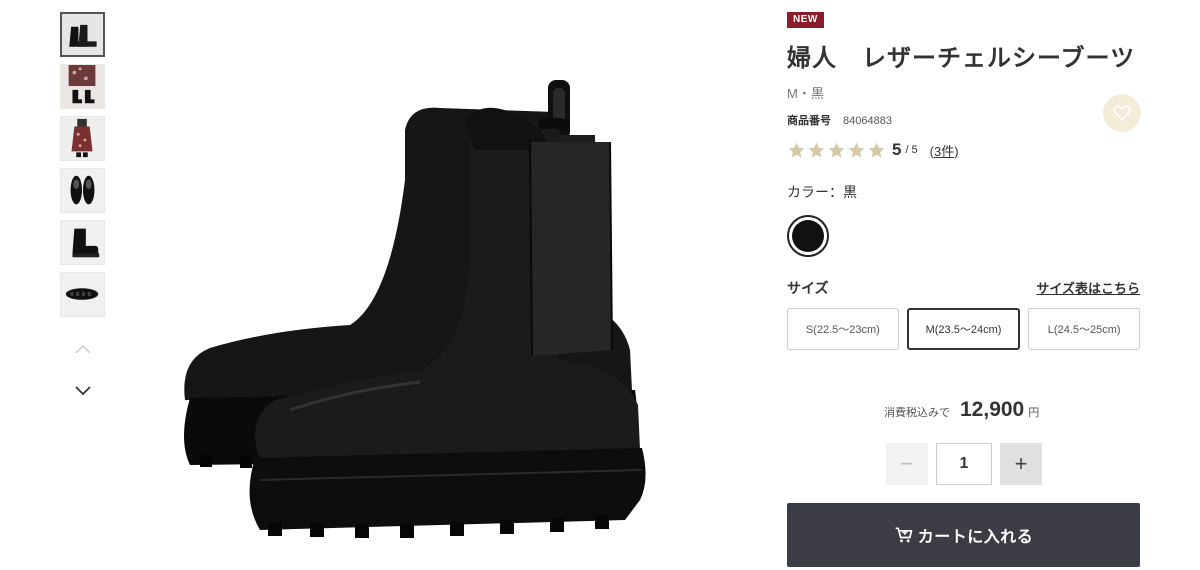  I want to click on quantity-stepper: − +, so click(964, 464).